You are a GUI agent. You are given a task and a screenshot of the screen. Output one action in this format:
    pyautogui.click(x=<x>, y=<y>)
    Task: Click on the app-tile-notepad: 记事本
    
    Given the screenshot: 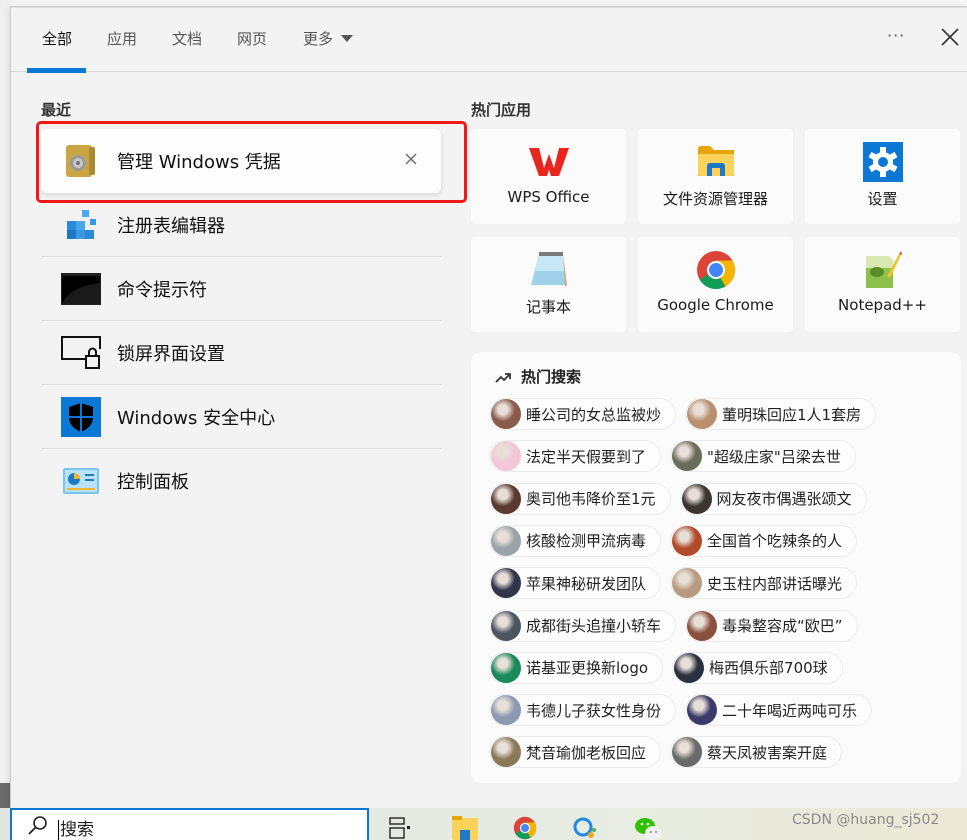 What is the action you would take?
    pyautogui.click(x=548, y=284)
    